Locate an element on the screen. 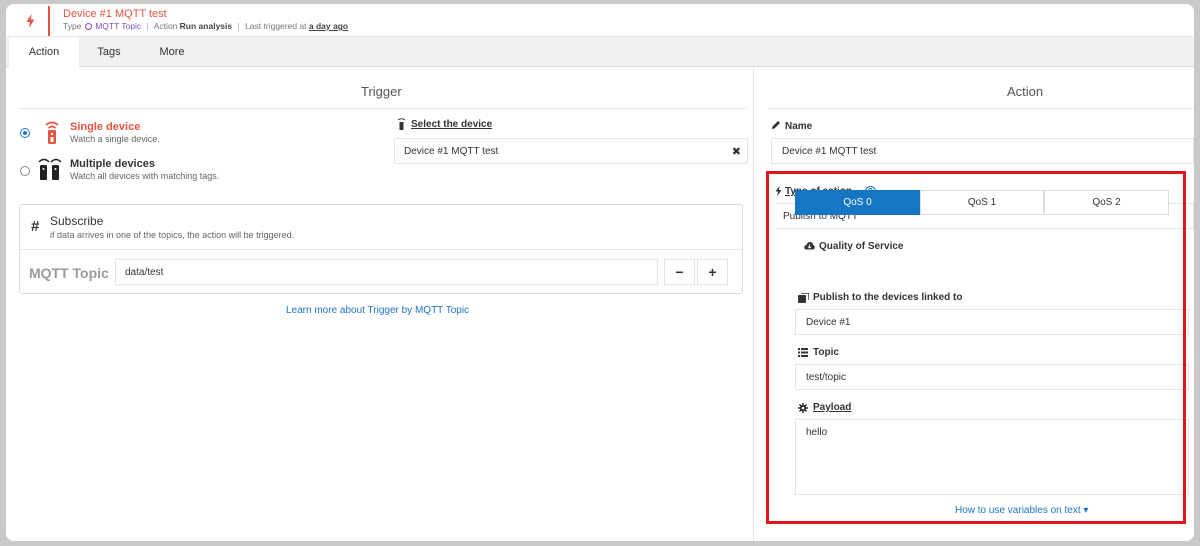 This screenshot has width=1200, height=546. clear-icon: ✖ is located at coordinates (736, 151).